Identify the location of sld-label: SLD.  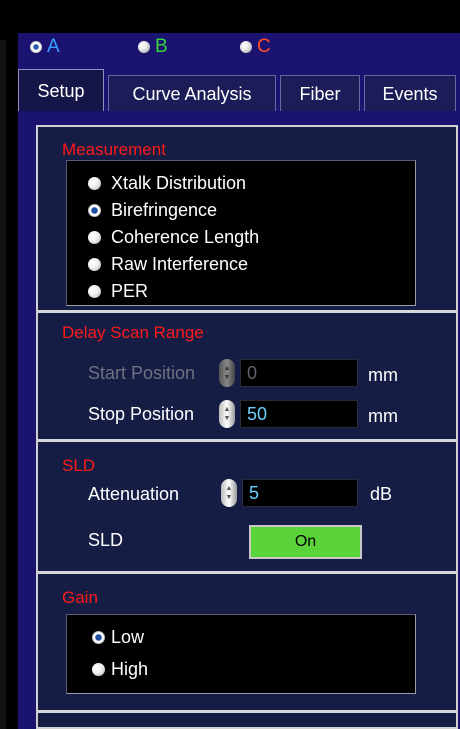
(106, 540).